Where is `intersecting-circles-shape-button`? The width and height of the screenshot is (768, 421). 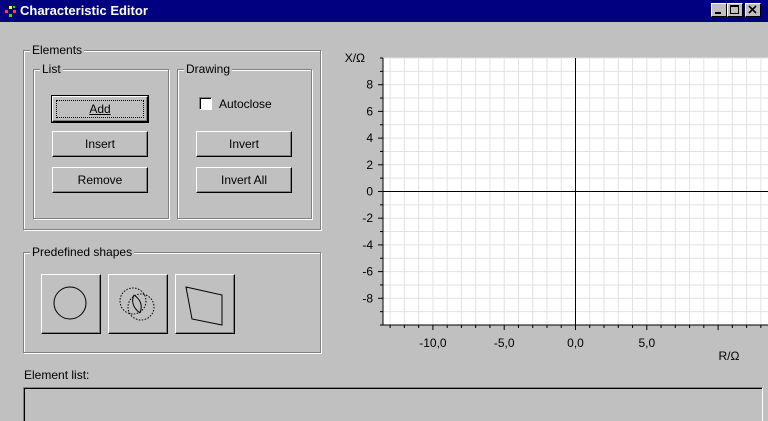 intersecting-circles-shape-button is located at coordinates (138, 304).